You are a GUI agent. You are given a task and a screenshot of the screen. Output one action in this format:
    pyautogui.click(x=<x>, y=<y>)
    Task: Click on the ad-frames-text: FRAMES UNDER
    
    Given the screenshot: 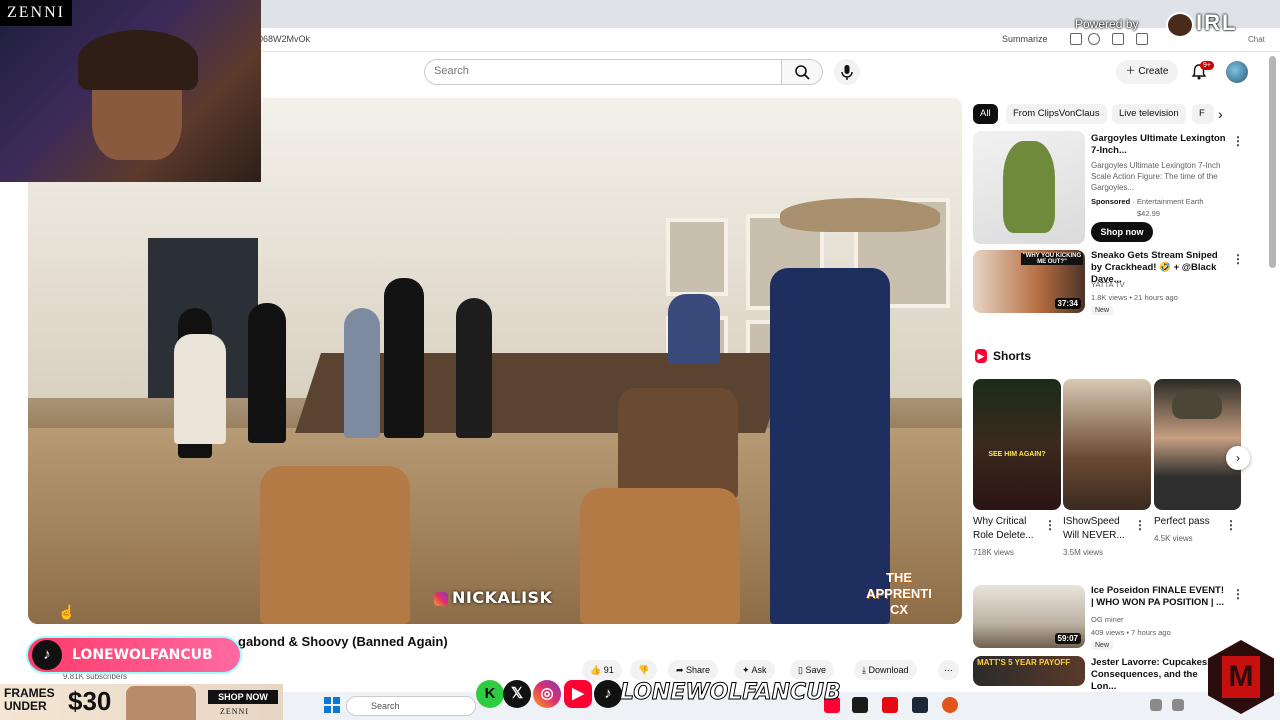 What is the action you would take?
    pyautogui.click(x=29, y=700)
    